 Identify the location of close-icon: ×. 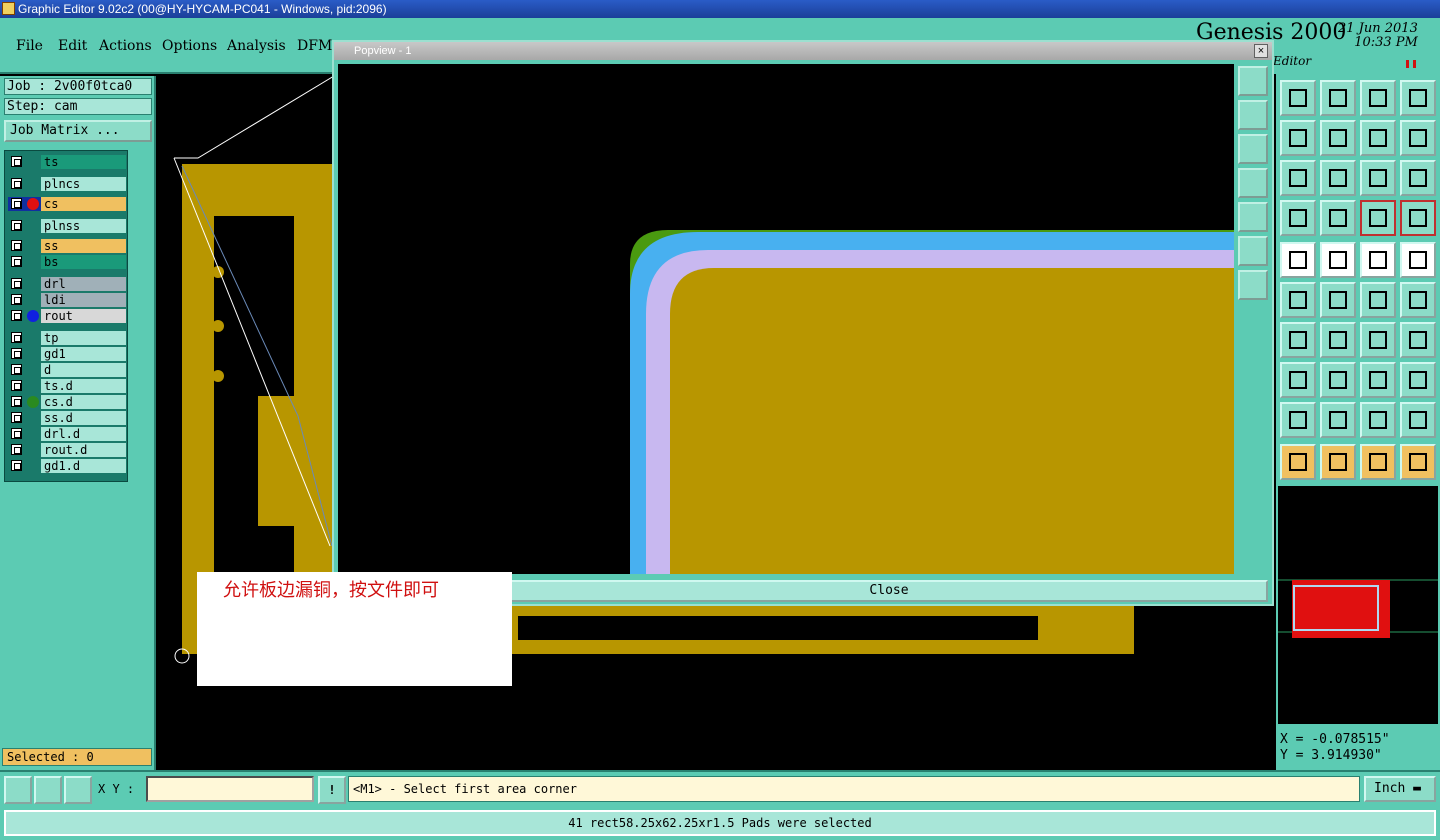
(1261, 51).